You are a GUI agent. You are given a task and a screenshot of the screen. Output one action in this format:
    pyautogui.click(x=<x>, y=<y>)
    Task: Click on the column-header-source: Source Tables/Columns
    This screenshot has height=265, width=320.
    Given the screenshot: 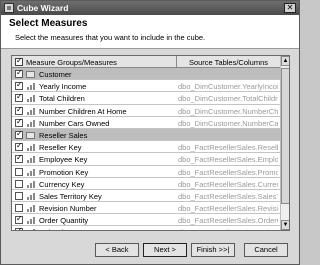 What is the action you would take?
    pyautogui.click(x=228, y=62)
    